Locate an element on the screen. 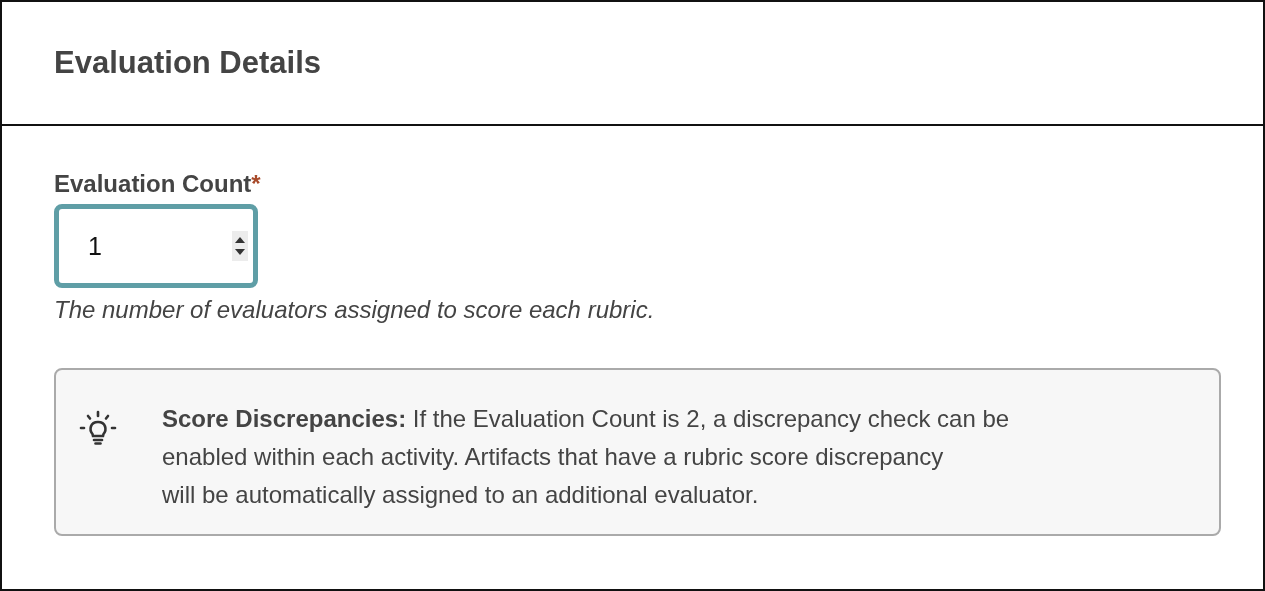 The height and width of the screenshot is (591, 1265). number-input: 1 is located at coordinates (156, 246).